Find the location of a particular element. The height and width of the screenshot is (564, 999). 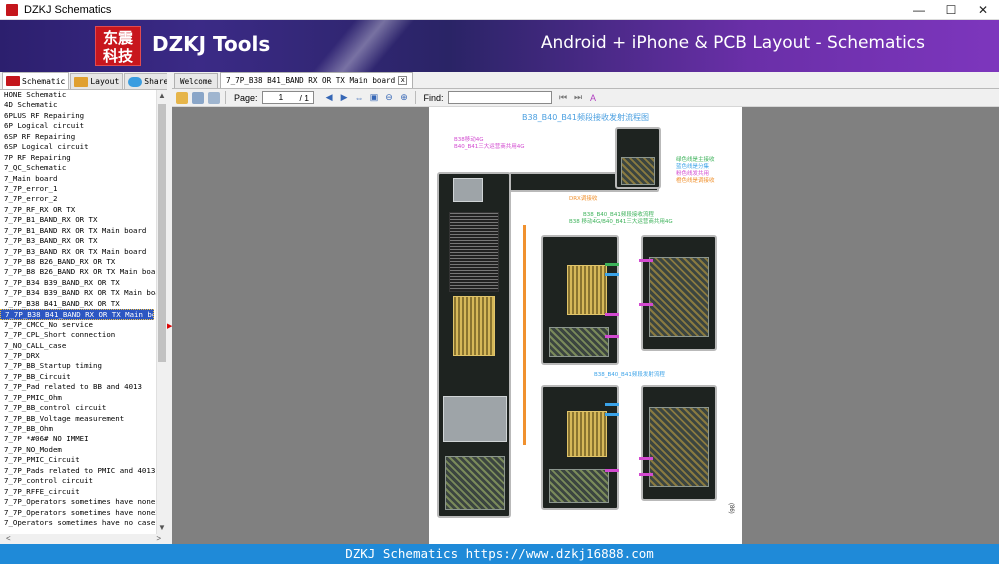

left-panel-tabs: Schematic Layout Share is located at coordinates (86, 81).